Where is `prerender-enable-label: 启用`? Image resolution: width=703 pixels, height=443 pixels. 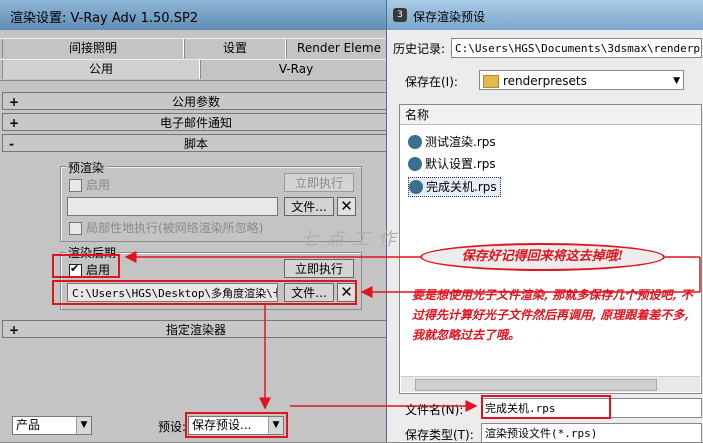 prerender-enable-label: 启用 is located at coordinates (98, 185).